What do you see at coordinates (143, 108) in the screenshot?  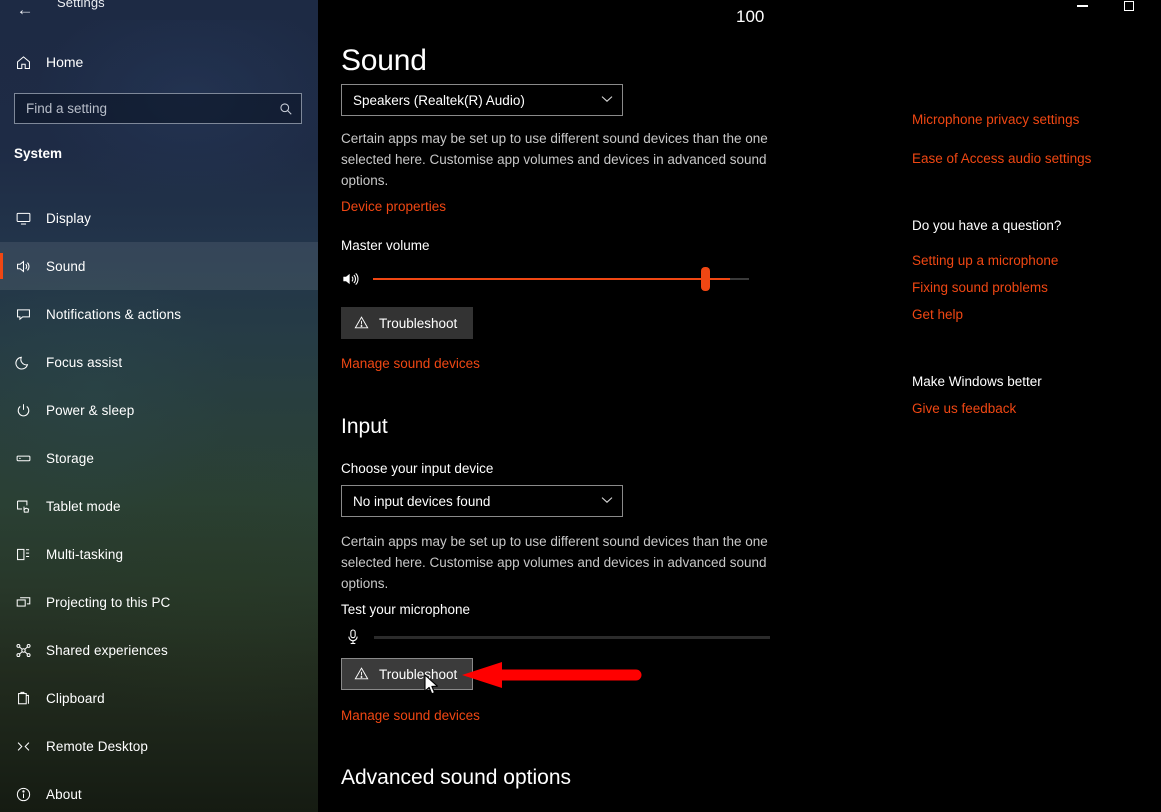 I see `search-input` at bounding box center [143, 108].